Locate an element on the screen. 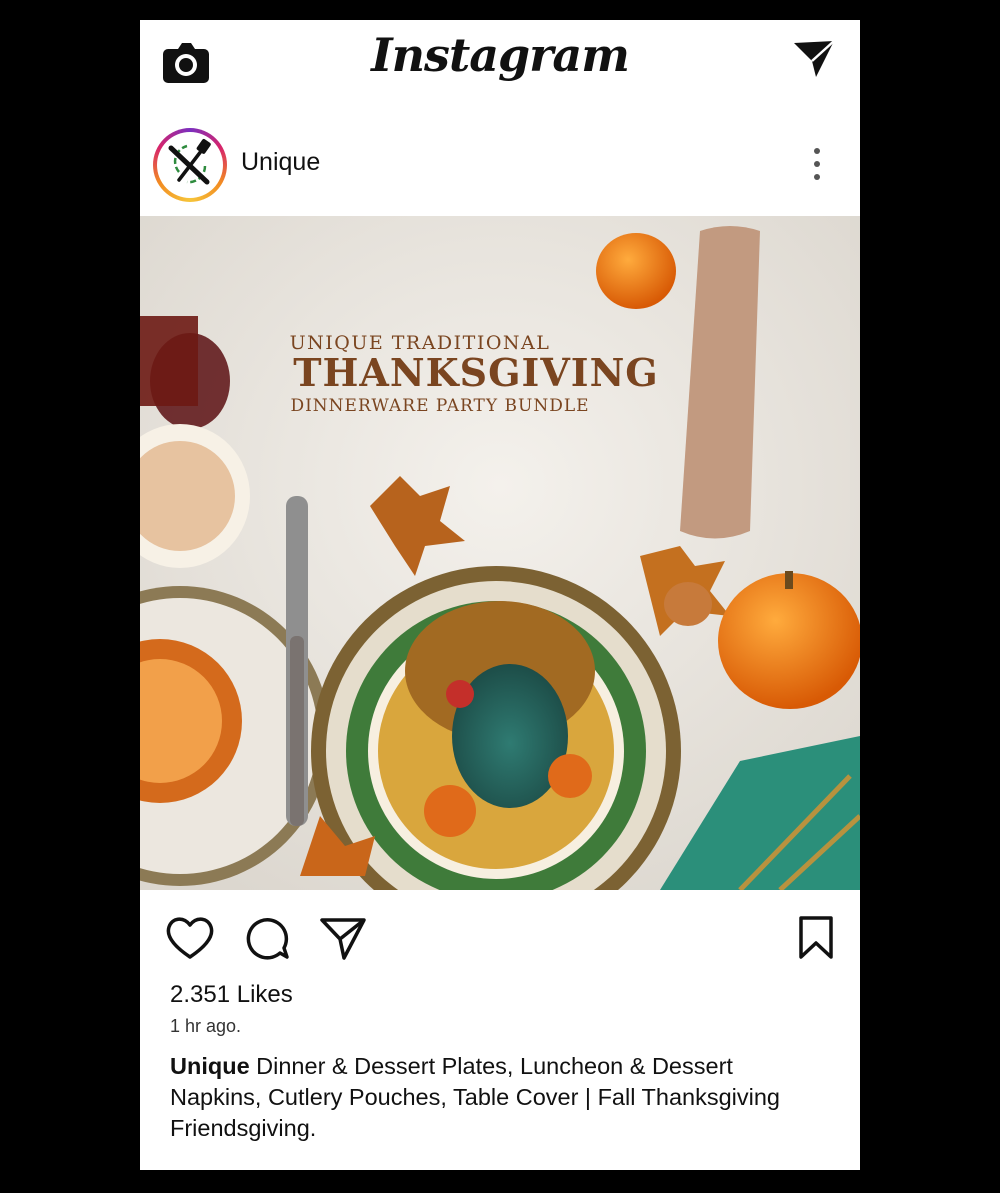  post-actions is located at coordinates (500, 940).